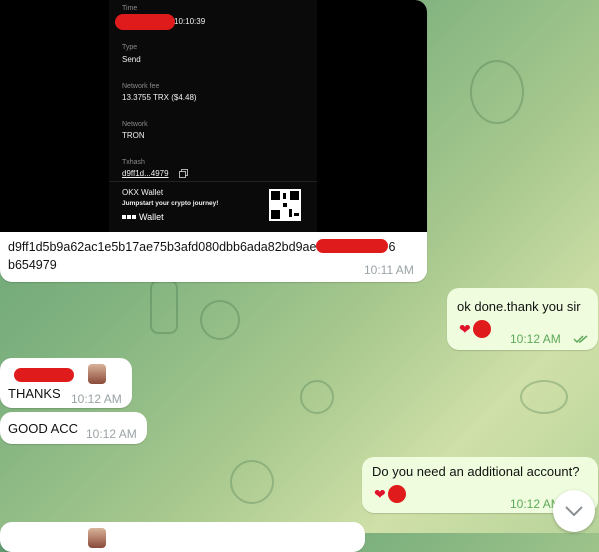 This screenshot has height=552, width=599. I want to click on outgoing-message: ok done.thank you sir ❤ 10:12 AM, so click(522, 319).